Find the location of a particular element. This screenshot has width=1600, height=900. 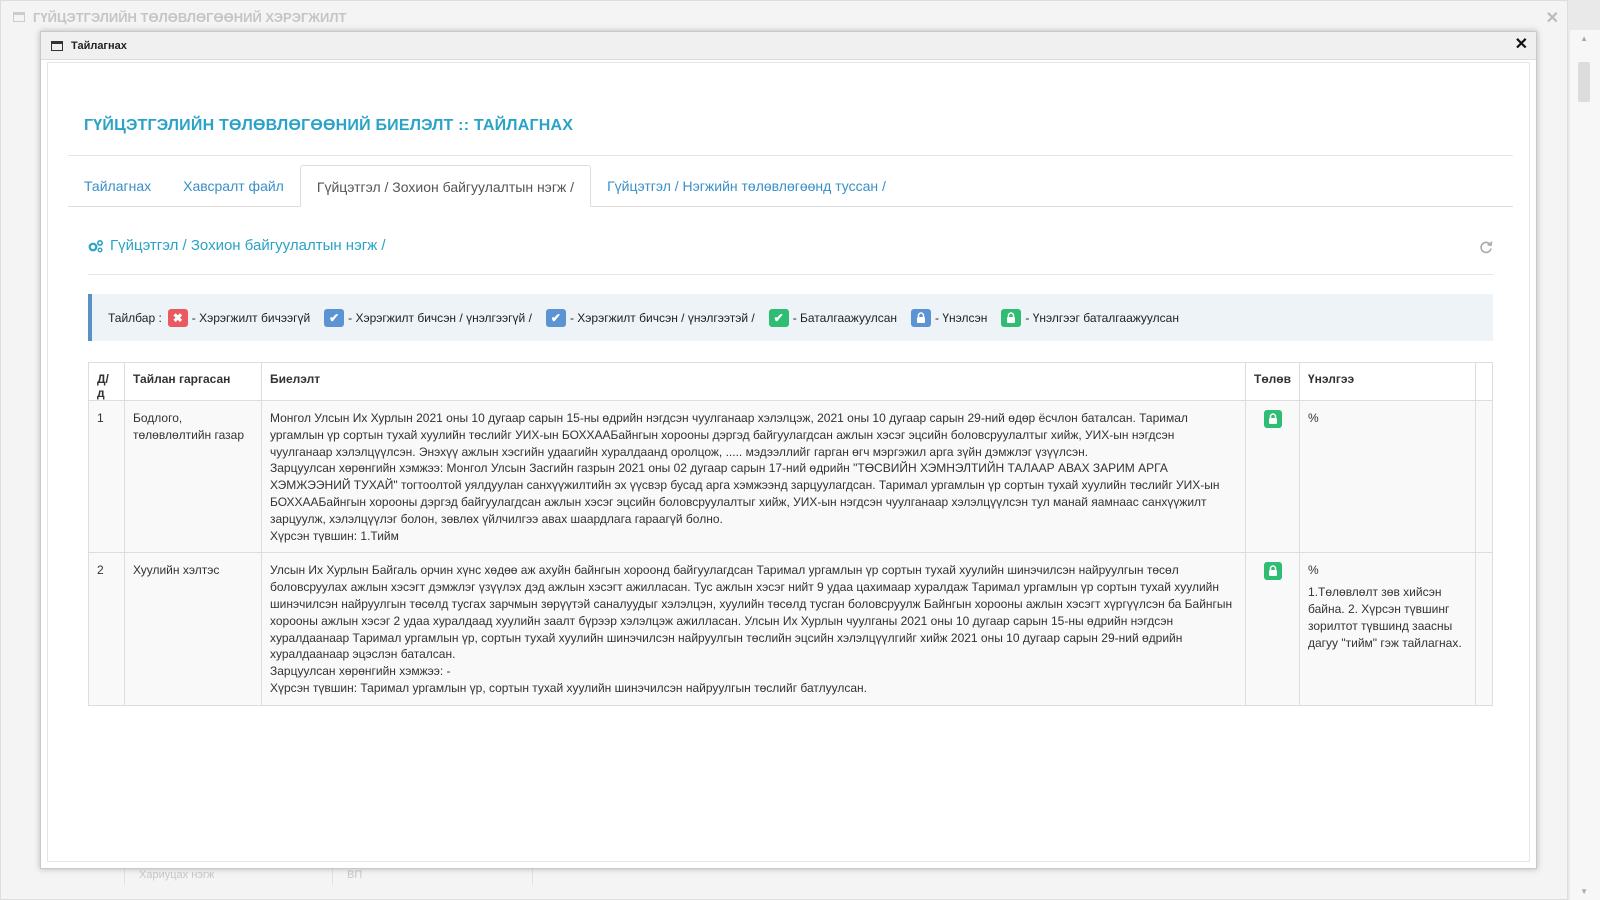

tab-performance-org-unit: Гүйцэтгэл / Зохион байгуулалтын нэгж / is located at coordinates (445, 186).